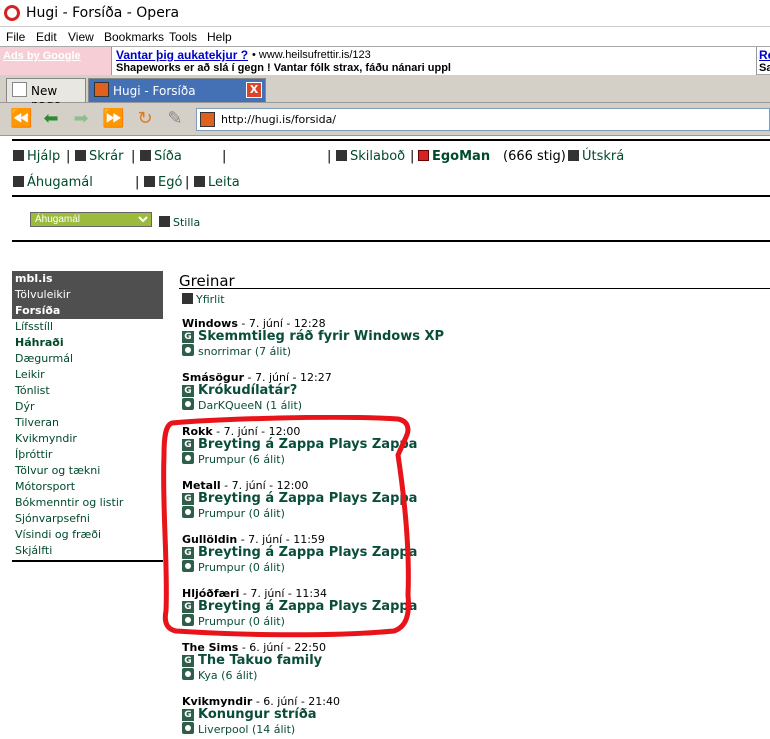 This screenshot has width=770, height=739. Describe the element at coordinates (249, 714) in the screenshot. I see `article-title-link: G Konungur stríða` at that location.